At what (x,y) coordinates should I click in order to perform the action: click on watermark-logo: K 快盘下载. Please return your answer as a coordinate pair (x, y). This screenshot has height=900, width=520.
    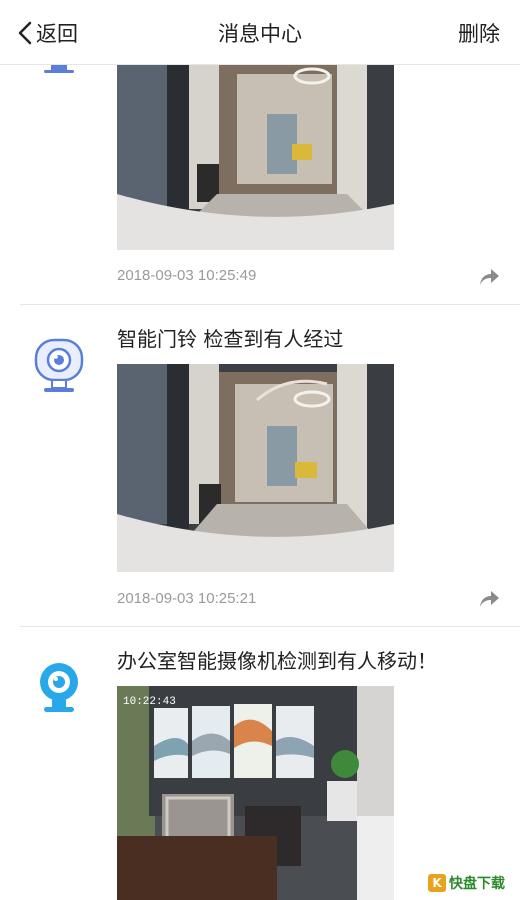
    Looking at the image, I should click on (473, 883).